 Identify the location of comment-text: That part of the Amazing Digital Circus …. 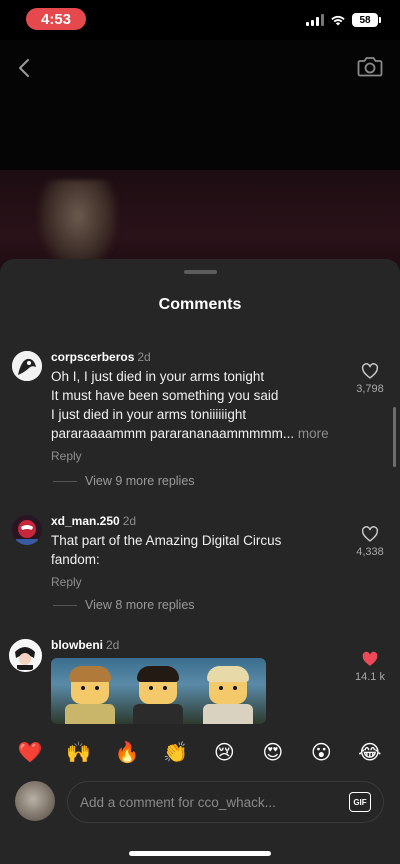
(198, 550).